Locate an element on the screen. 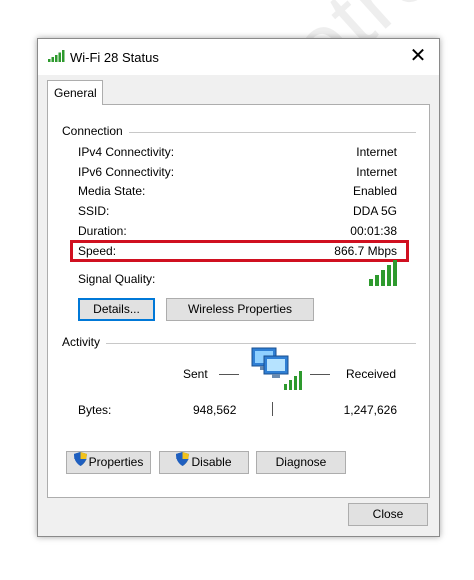 This screenshot has width=474, height=580. close-window-button: ✕ is located at coordinates (418, 56).